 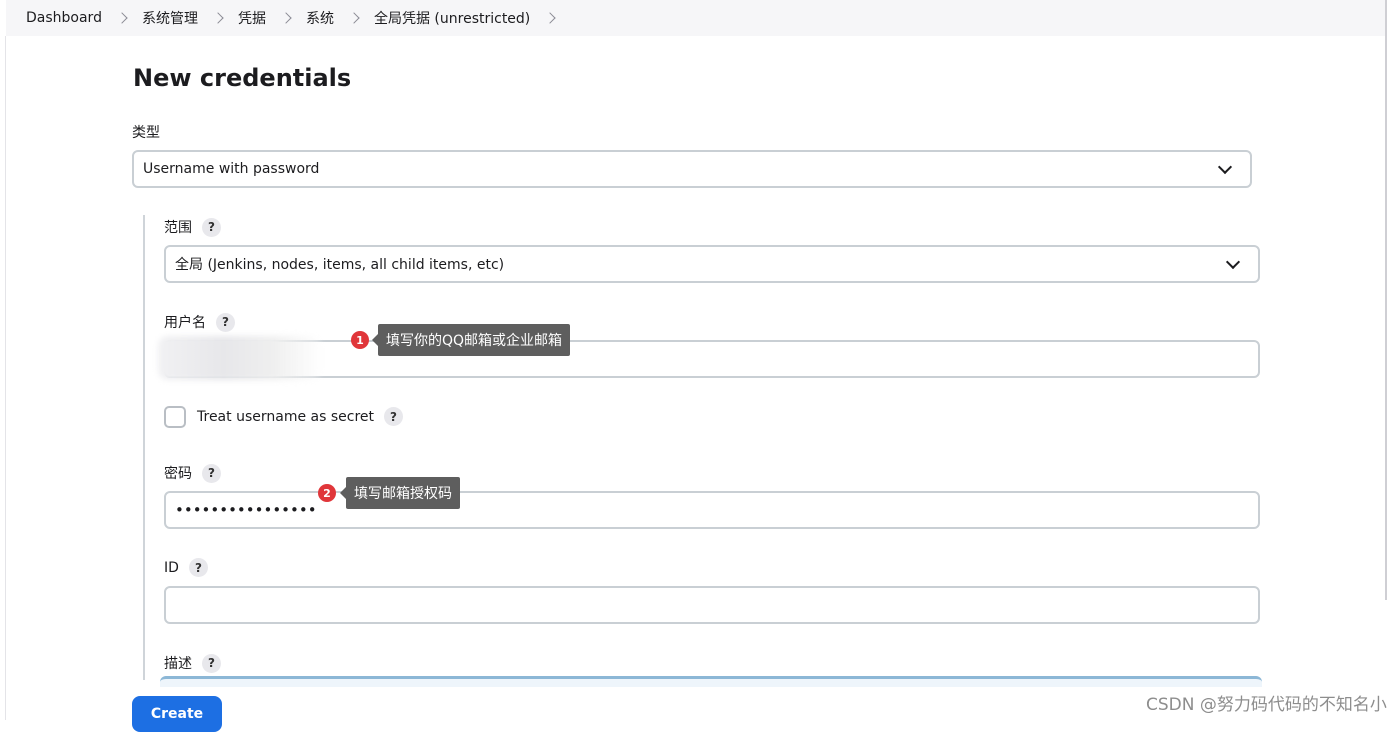 What do you see at coordinates (64, 18) in the screenshot?
I see `breadcrumb-dashboard: Dashboard` at bounding box center [64, 18].